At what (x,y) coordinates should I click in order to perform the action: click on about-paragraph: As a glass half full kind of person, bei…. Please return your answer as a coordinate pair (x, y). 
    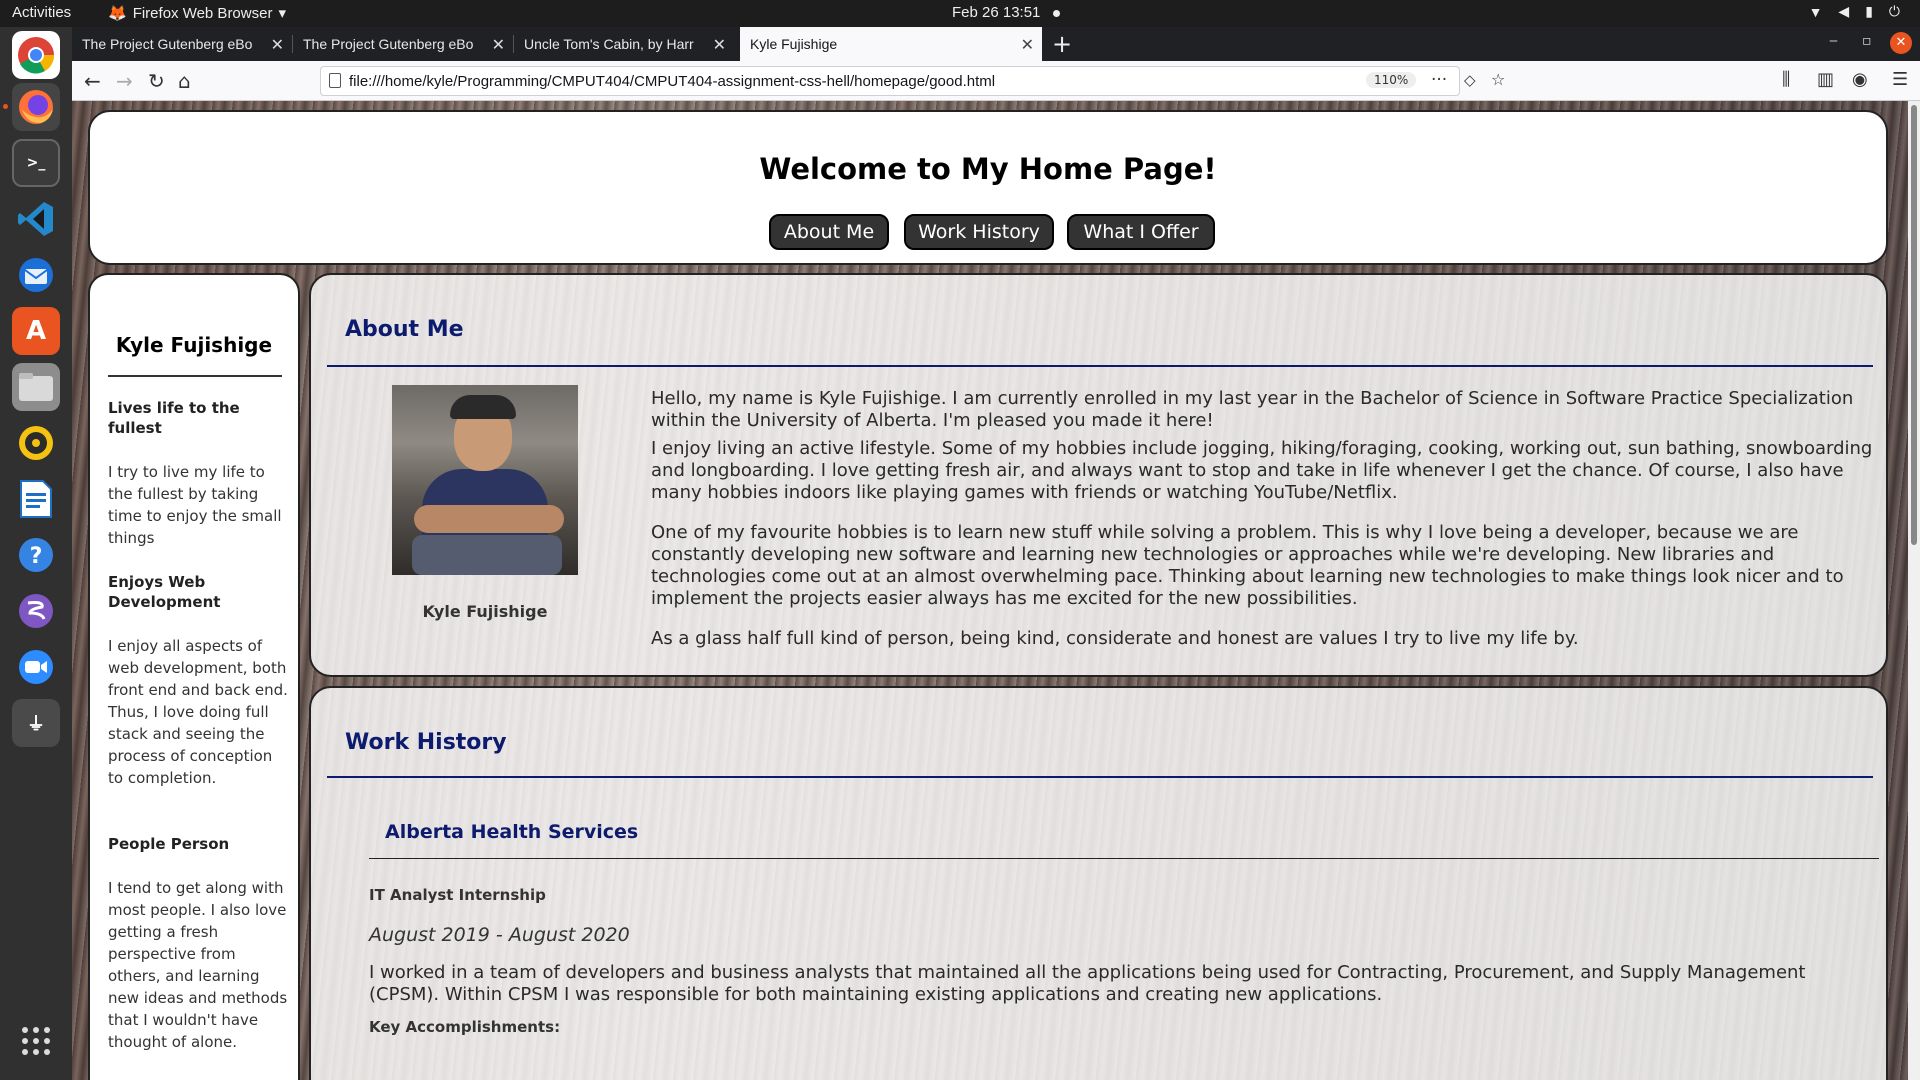
    Looking at the image, I should click on (1115, 638).